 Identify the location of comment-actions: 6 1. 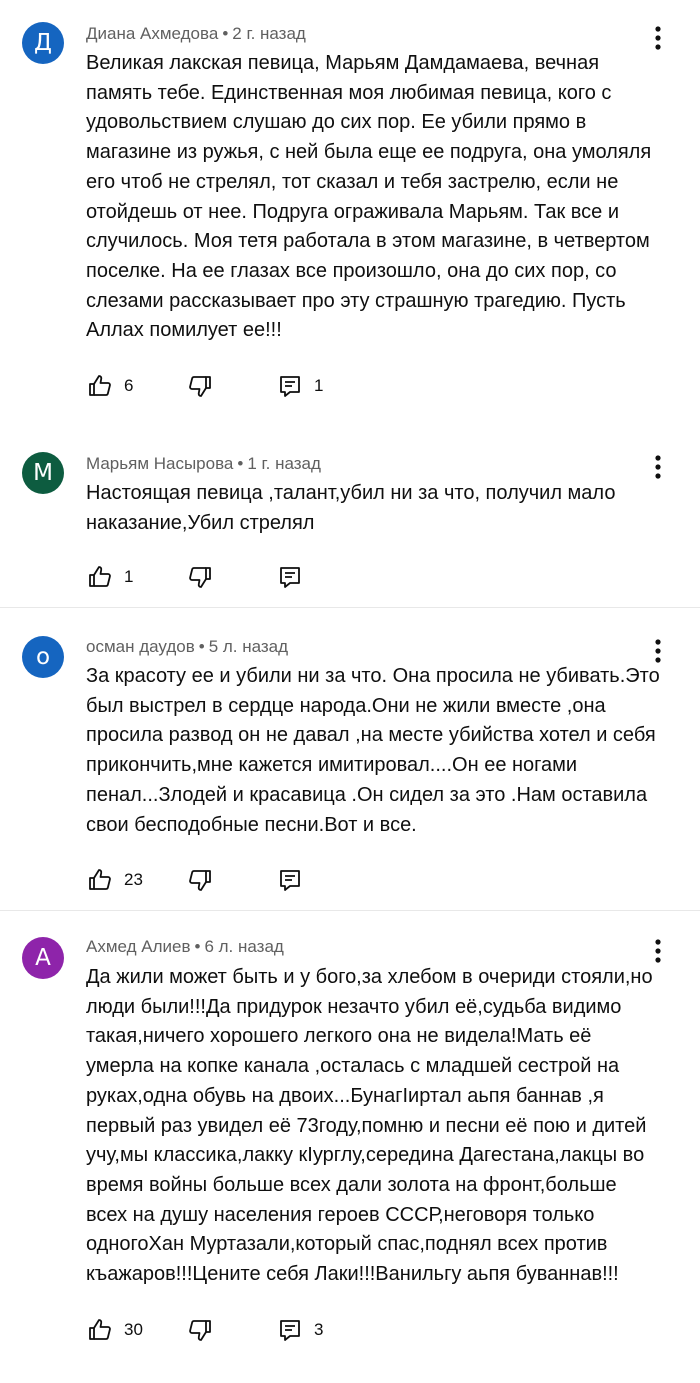
(366, 386).